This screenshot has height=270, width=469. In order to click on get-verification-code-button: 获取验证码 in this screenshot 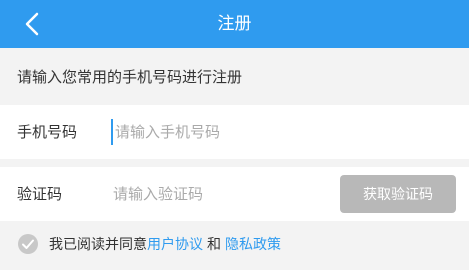, I will do `click(398, 194)`.